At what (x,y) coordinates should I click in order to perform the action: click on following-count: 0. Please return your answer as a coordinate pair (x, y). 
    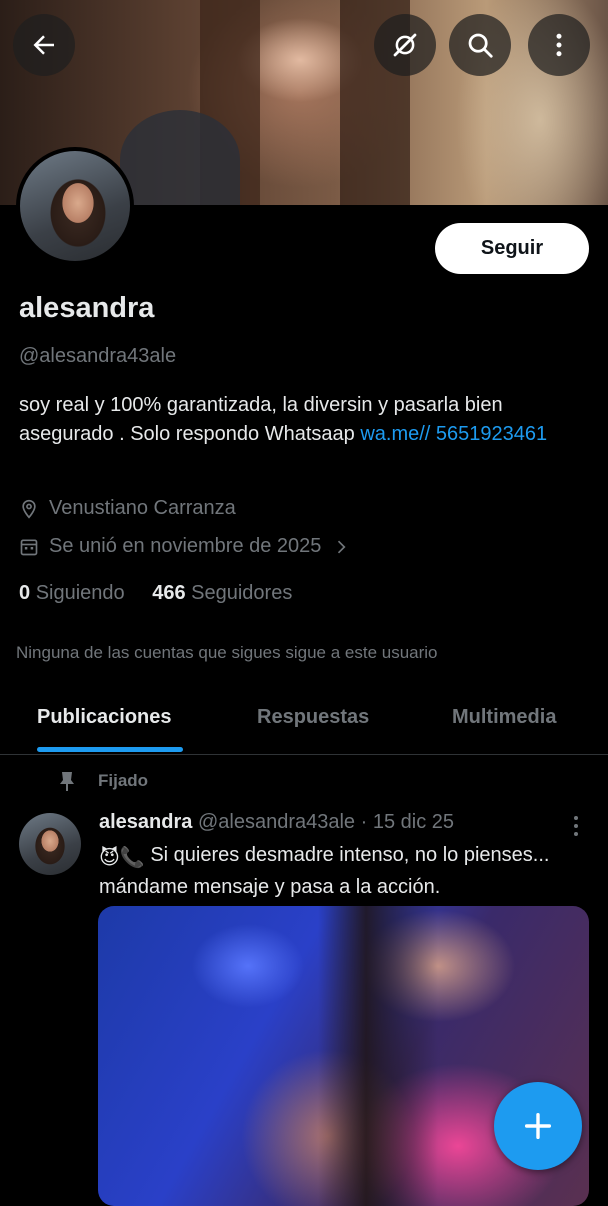
    Looking at the image, I should click on (25, 593).